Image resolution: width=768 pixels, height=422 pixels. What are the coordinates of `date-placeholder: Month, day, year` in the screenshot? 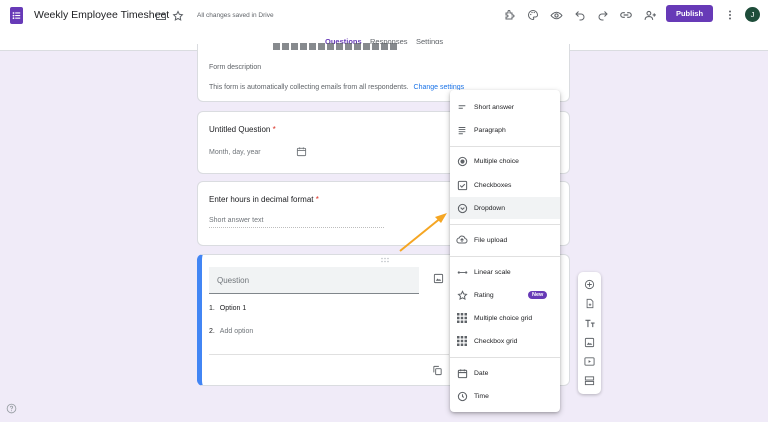 It's located at (235, 152).